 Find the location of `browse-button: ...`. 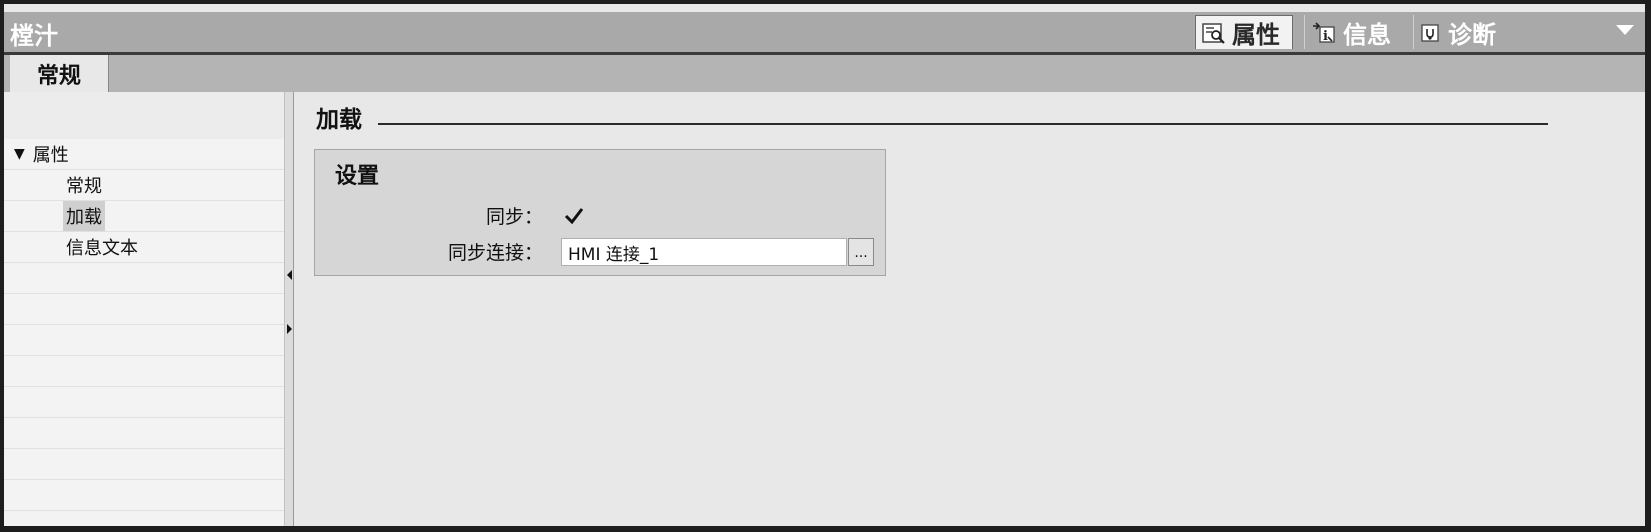

browse-button: ... is located at coordinates (861, 252).